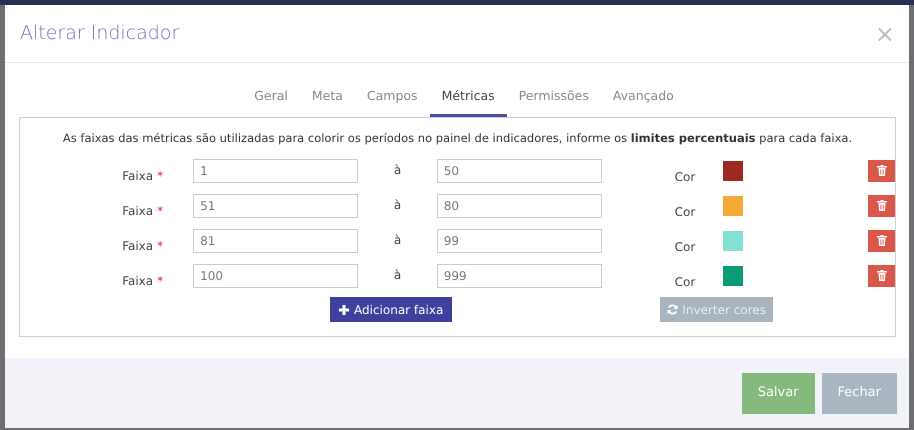 The image size is (914, 430). I want to click on input-field: 1, so click(275, 170).